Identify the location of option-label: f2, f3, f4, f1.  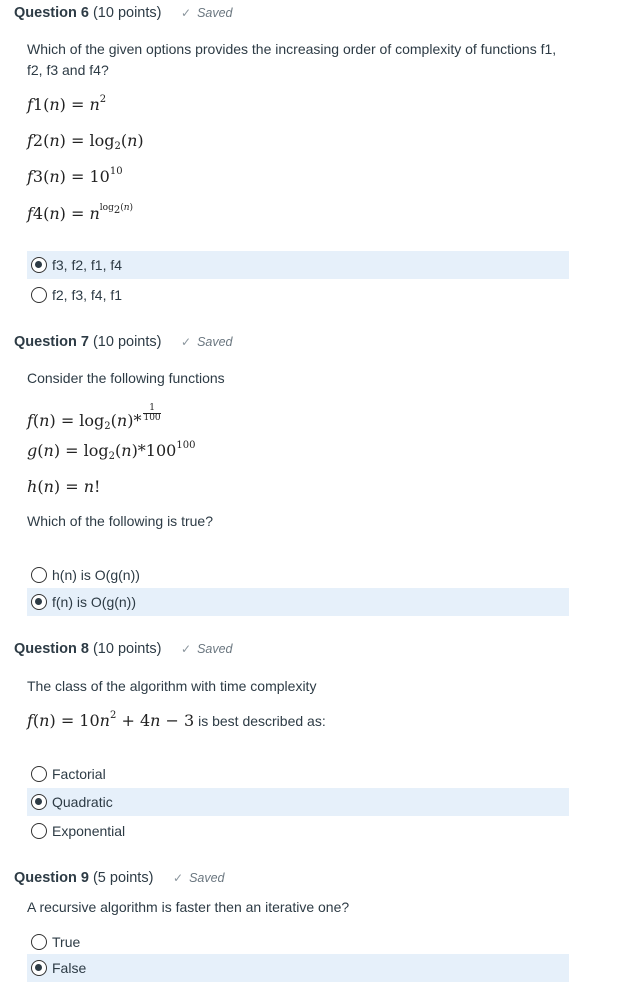
(87, 295).